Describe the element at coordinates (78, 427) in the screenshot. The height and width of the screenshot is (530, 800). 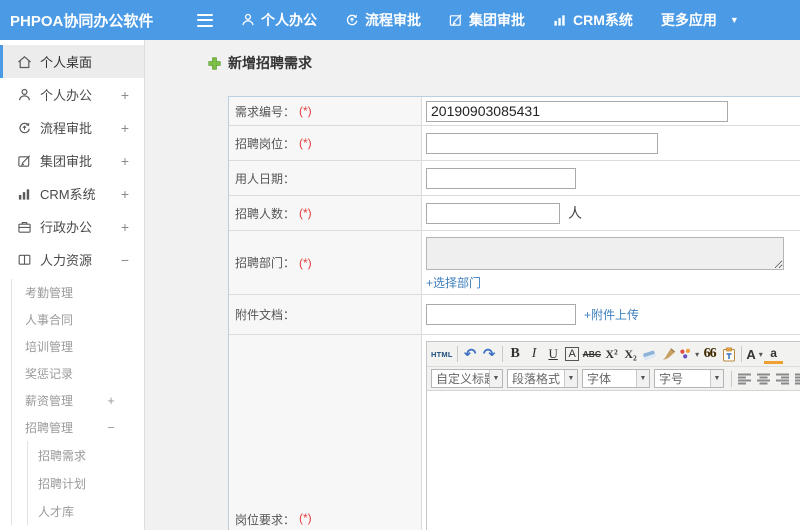
I see `sidebar-item-recruit-mgmt: 招聘管理 −` at that location.